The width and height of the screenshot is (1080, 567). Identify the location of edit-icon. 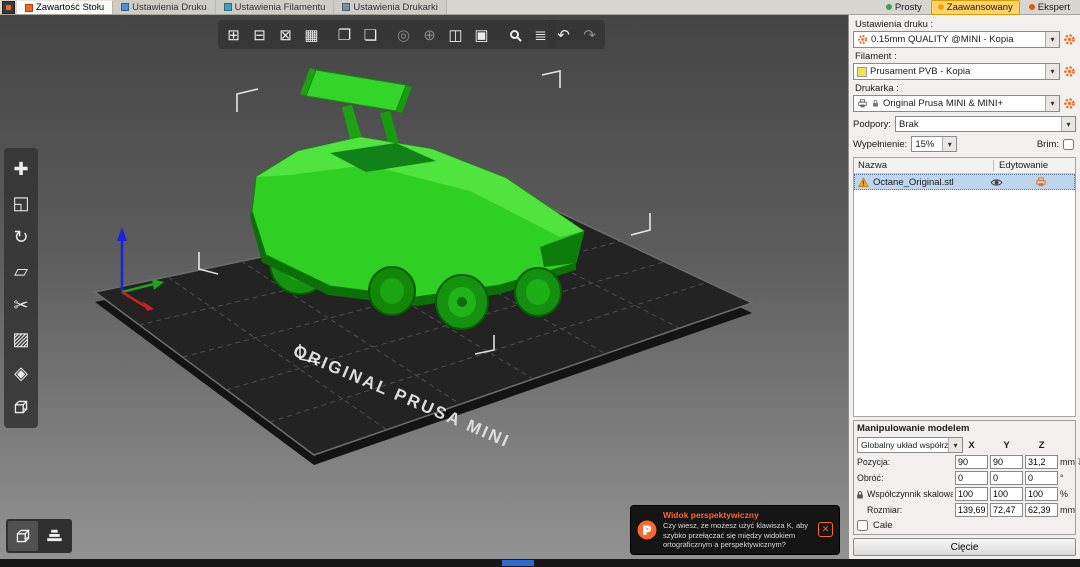
(1041, 182).